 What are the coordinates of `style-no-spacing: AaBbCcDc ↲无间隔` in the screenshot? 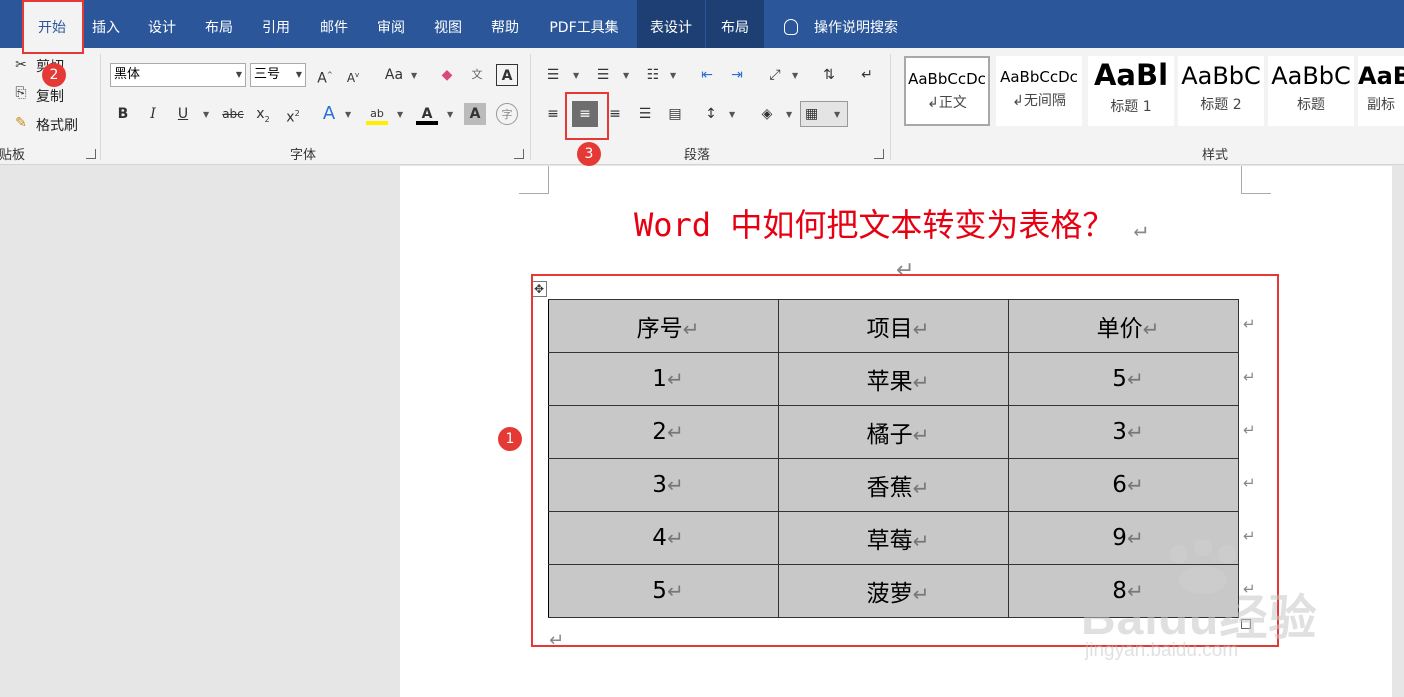 It's located at (1039, 91).